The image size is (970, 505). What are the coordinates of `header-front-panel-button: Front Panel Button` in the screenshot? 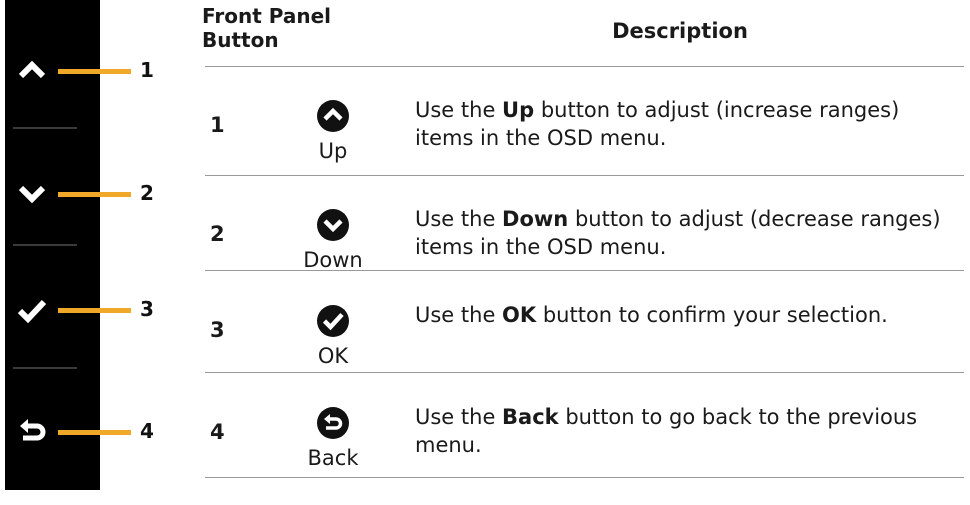 It's located at (266, 28).